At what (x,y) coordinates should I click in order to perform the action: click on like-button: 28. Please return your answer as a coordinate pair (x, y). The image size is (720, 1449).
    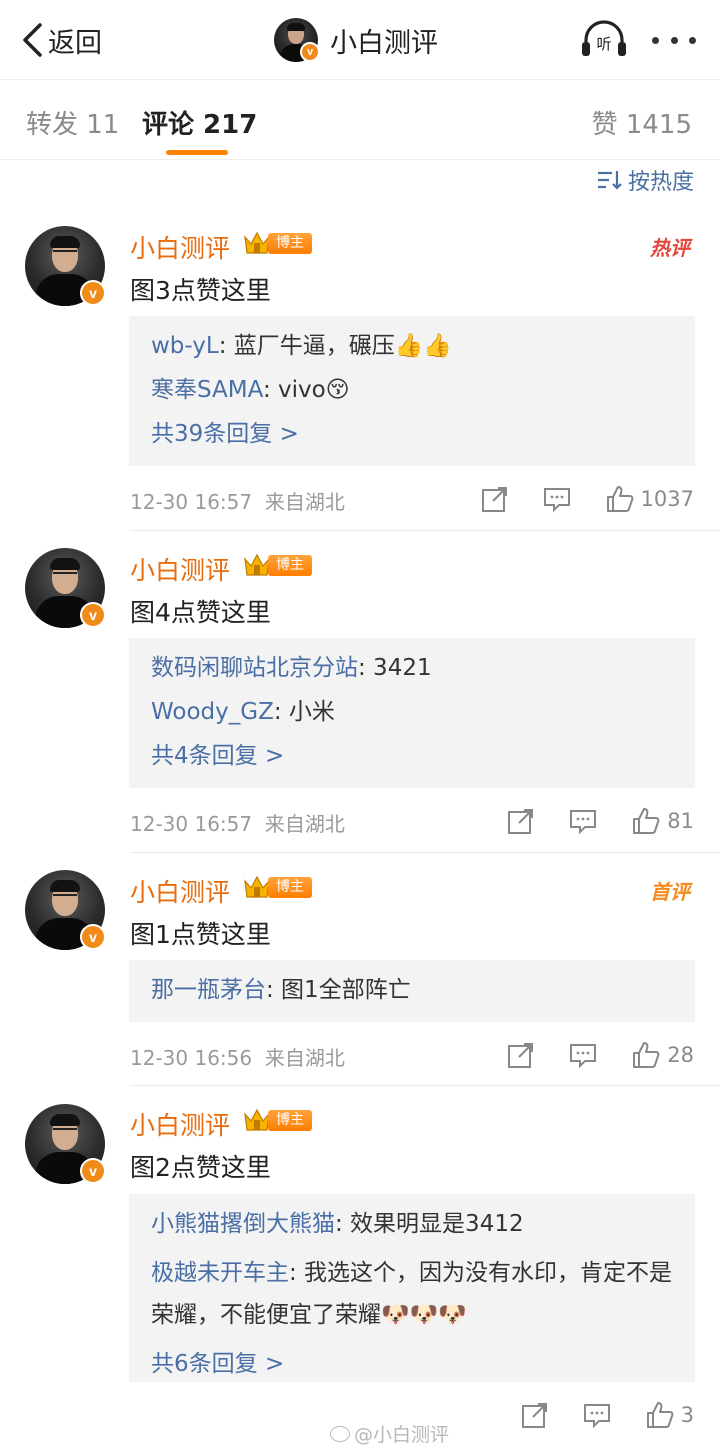
    Looking at the image, I should click on (662, 1055).